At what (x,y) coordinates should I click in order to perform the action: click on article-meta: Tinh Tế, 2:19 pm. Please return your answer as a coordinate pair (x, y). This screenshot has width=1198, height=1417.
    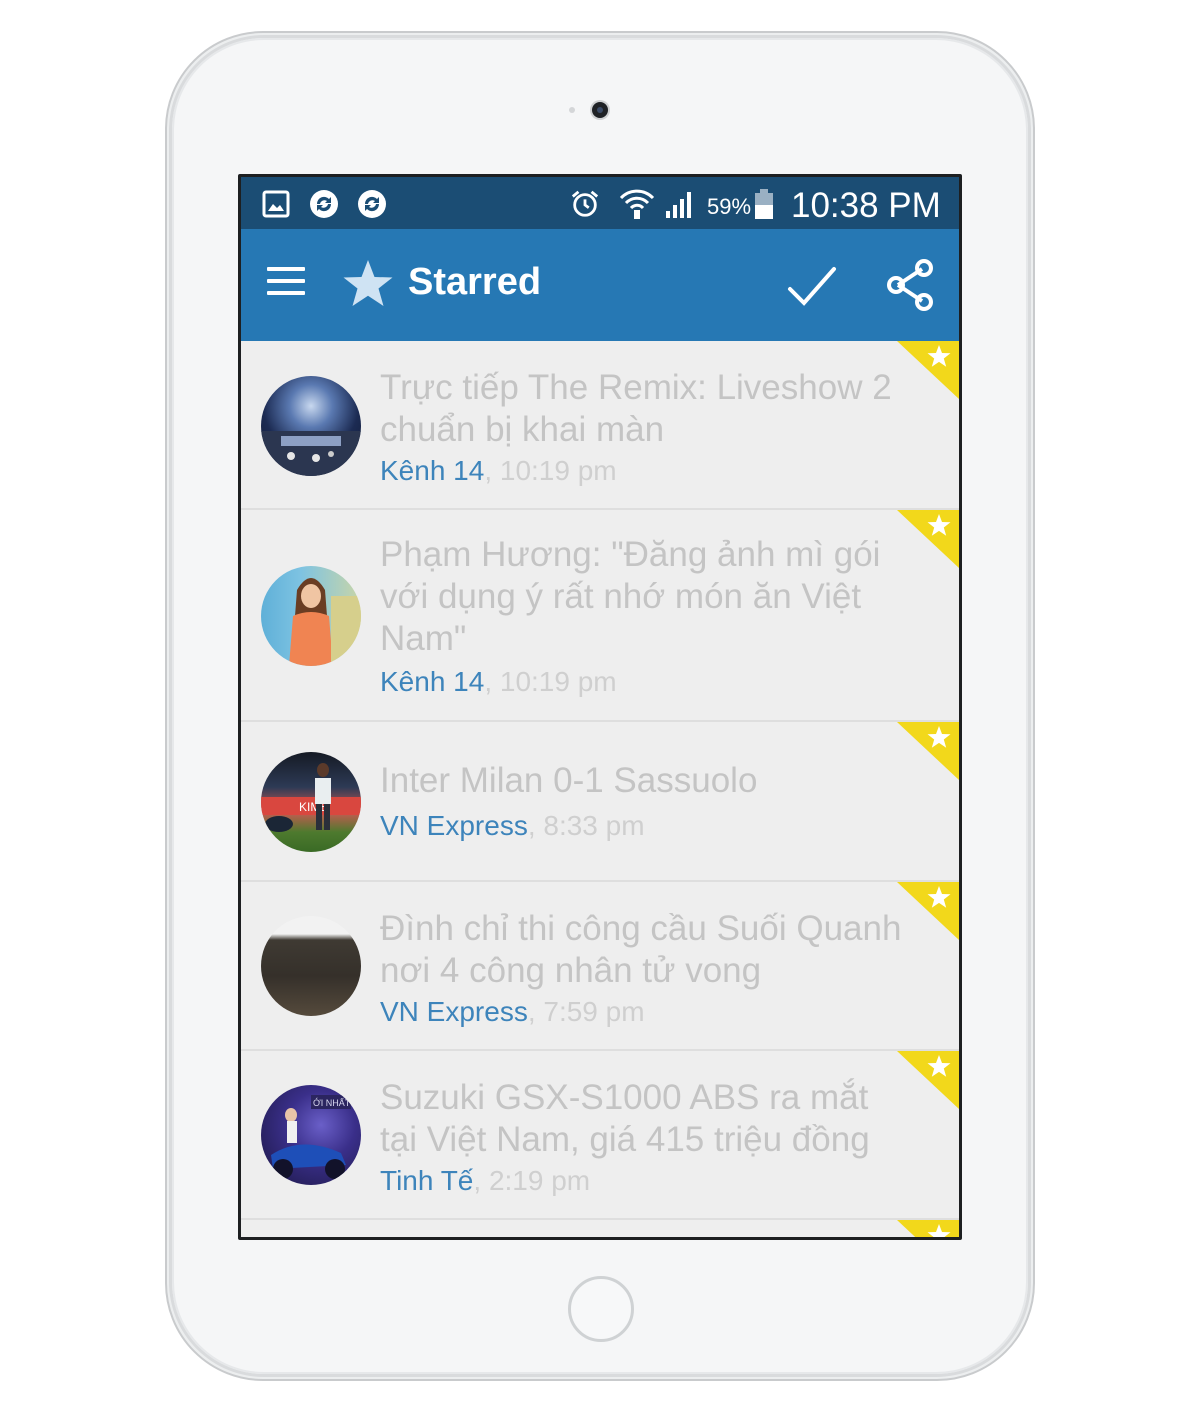
    Looking at the image, I should click on (485, 1181).